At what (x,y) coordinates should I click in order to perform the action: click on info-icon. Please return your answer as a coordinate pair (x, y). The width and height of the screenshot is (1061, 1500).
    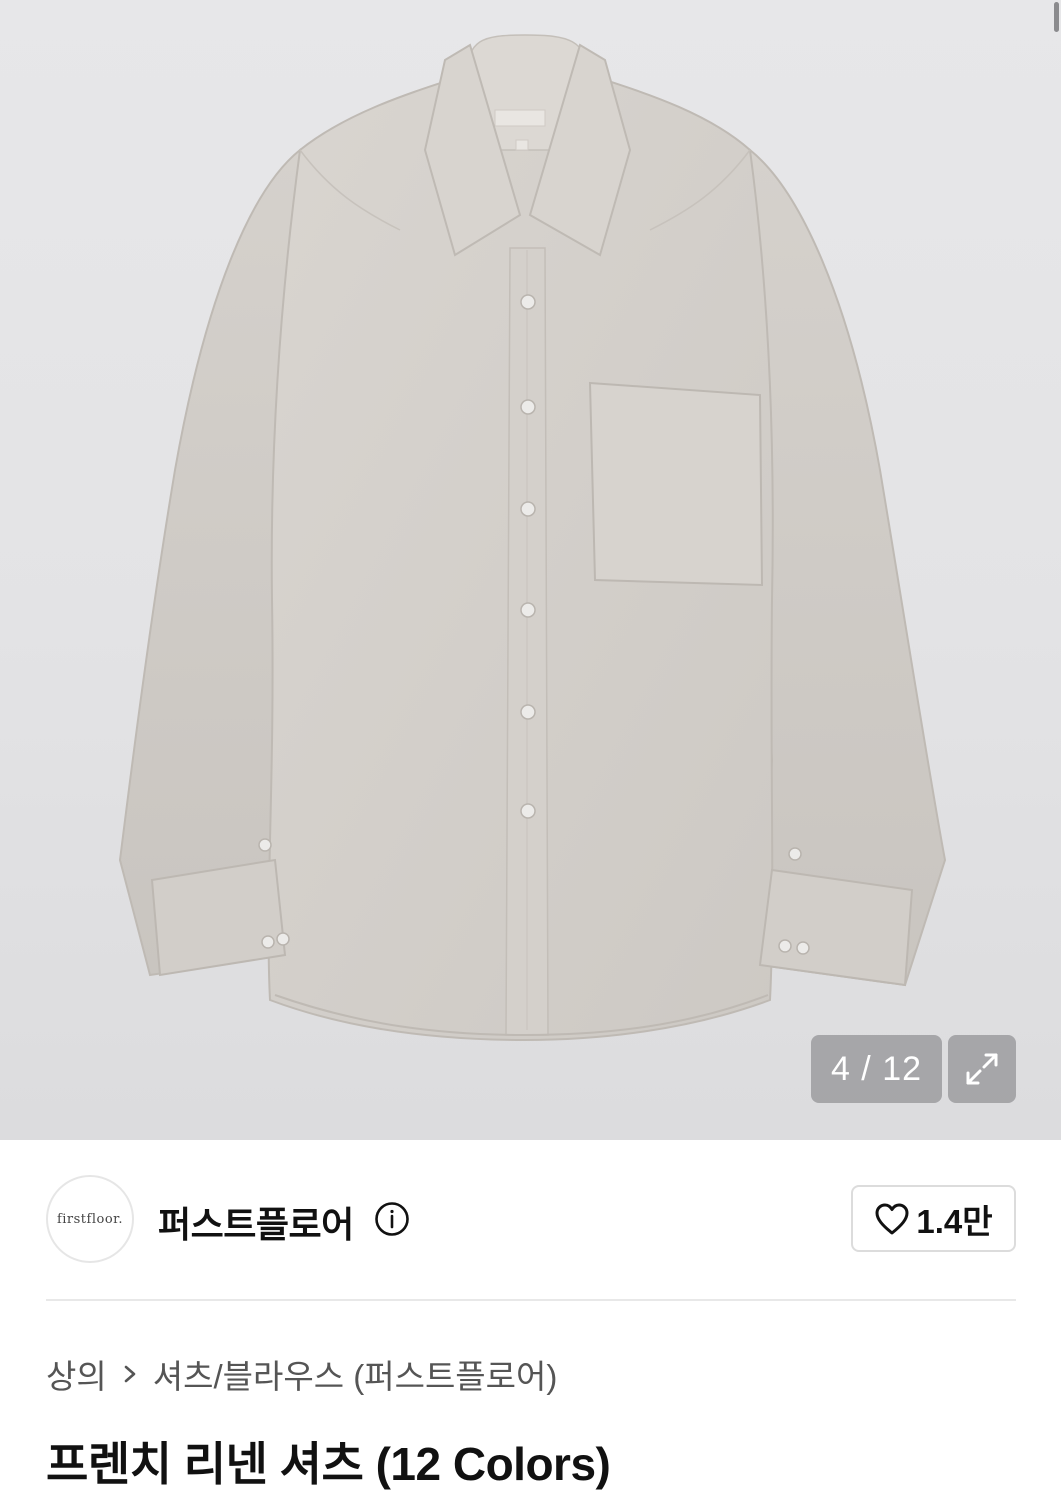
    Looking at the image, I should click on (392, 1219).